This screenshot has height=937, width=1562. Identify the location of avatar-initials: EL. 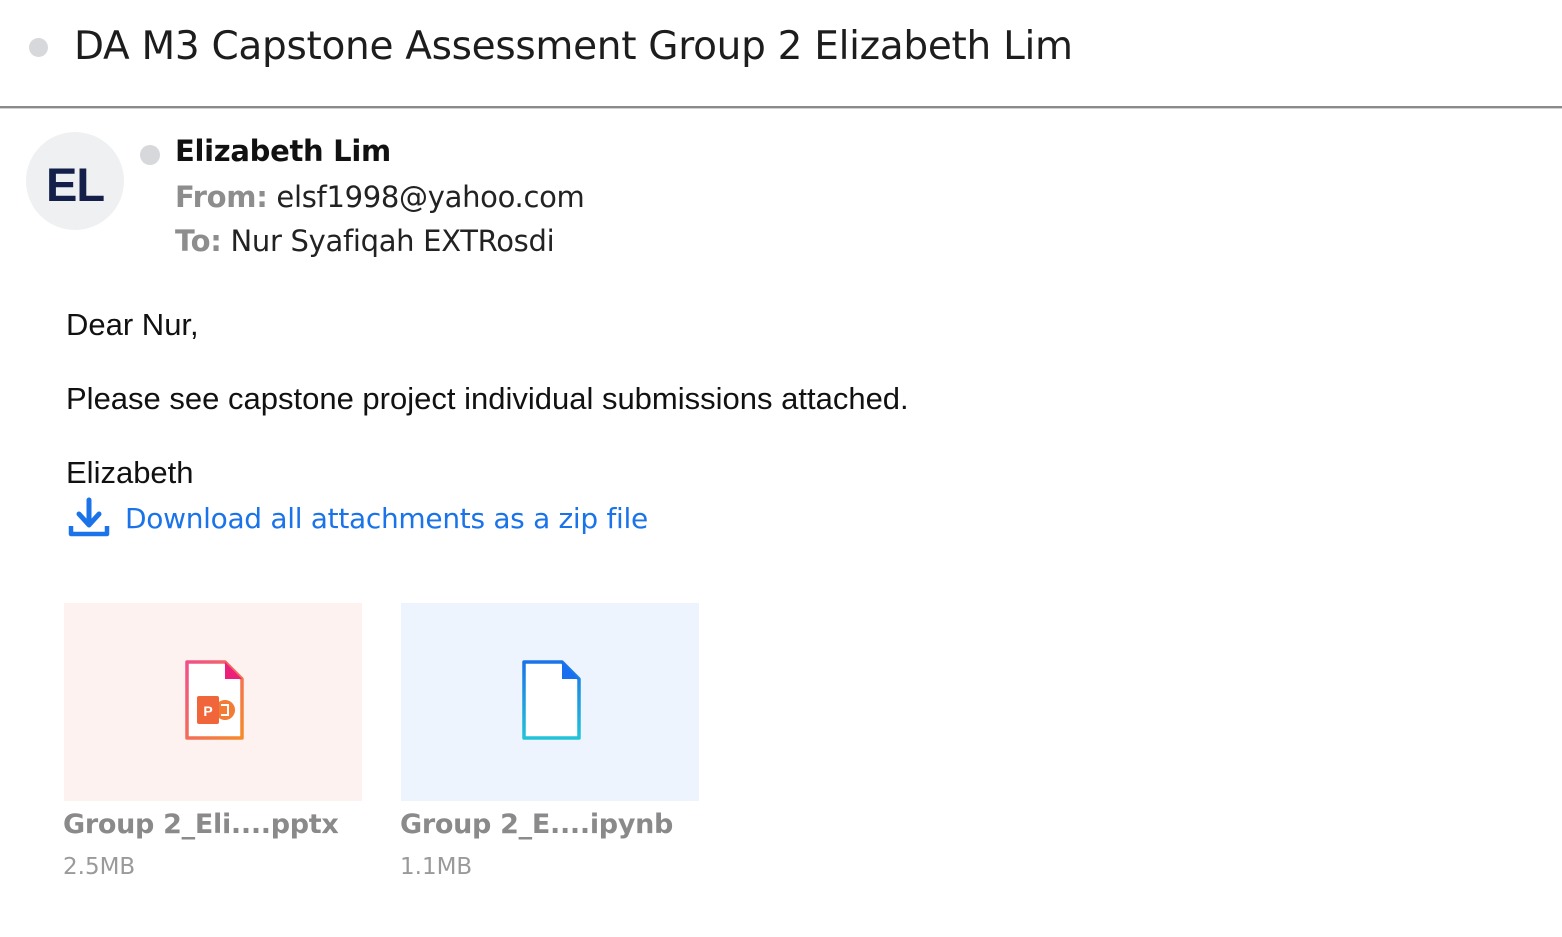
(75, 184).